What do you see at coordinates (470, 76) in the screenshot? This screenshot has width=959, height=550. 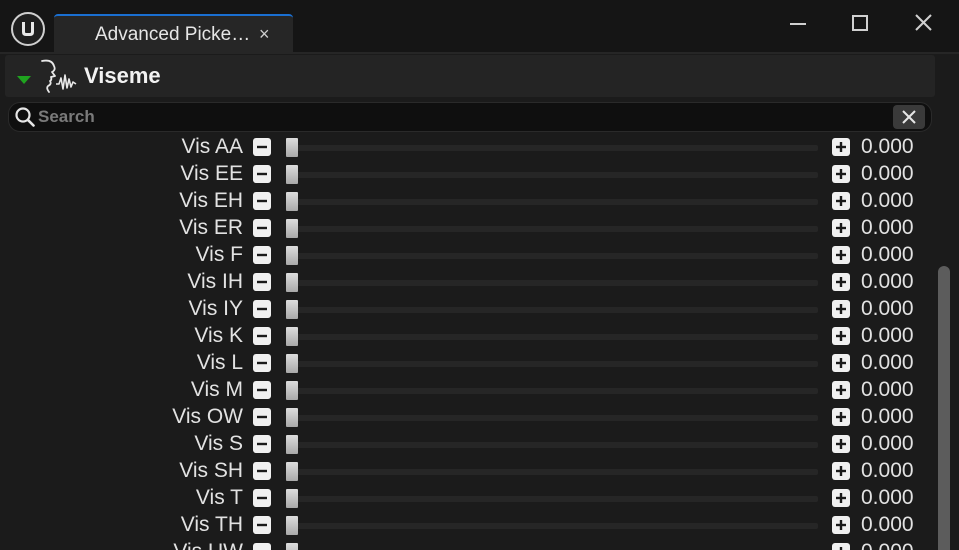 I see `category-header-viseme: Viseme` at bounding box center [470, 76].